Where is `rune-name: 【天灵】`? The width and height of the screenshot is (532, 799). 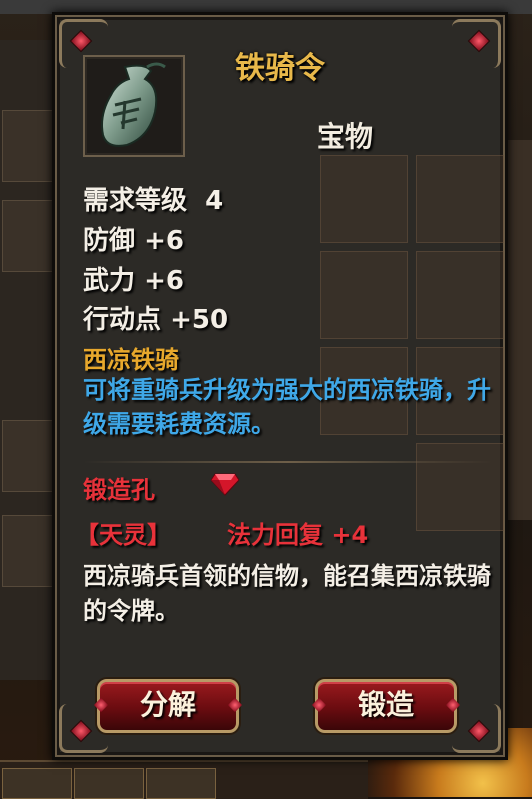 rune-name: 【天灵】 is located at coordinates (123, 535).